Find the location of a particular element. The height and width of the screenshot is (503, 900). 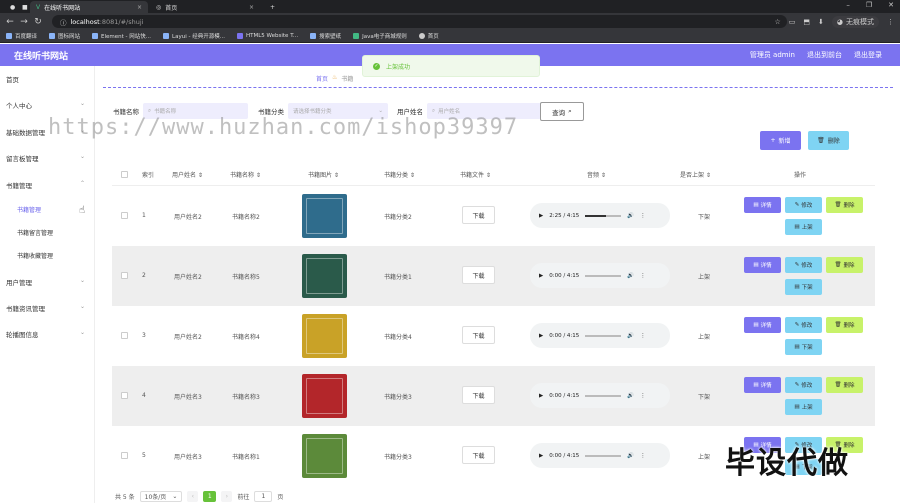

menu-icon: ⋮ is located at coordinates (890, 22).